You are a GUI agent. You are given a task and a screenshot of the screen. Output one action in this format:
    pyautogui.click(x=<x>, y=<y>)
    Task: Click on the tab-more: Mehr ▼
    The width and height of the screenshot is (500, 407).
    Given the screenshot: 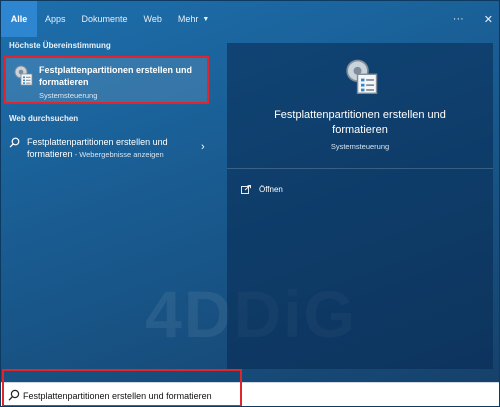 What is the action you would take?
    pyautogui.click(x=193, y=19)
    